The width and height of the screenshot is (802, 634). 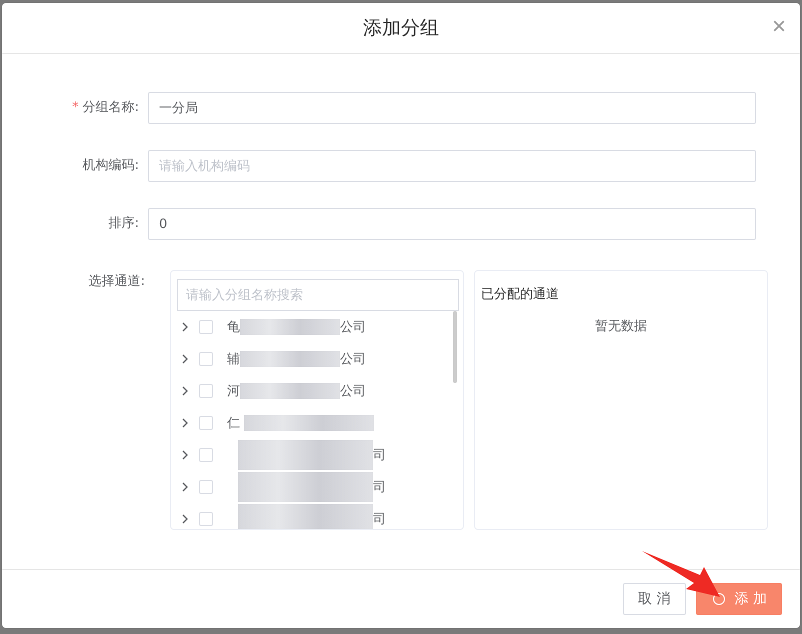 What do you see at coordinates (452, 108) in the screenshot?
I see `input-field: 一分局` at bounding box center [452, 108].